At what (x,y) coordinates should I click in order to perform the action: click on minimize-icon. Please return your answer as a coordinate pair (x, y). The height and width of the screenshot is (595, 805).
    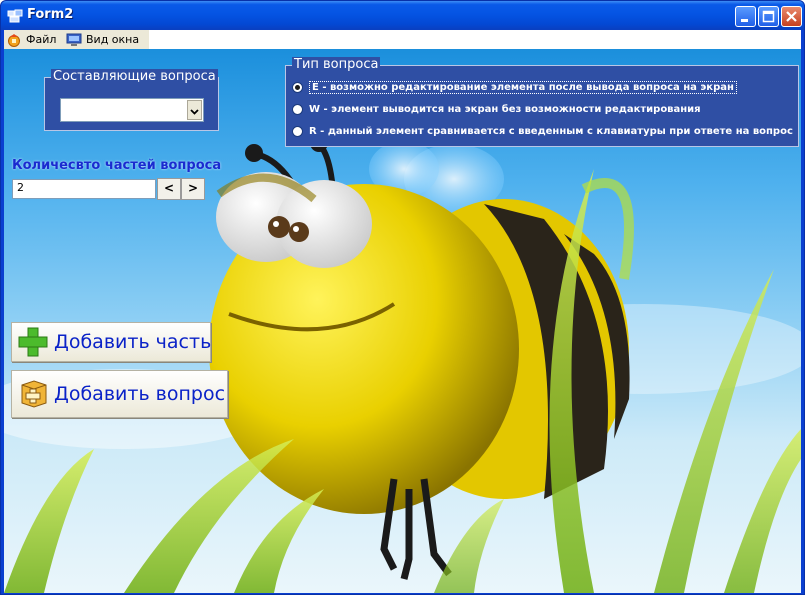
    Looking at the image, I should click on (744, 20).